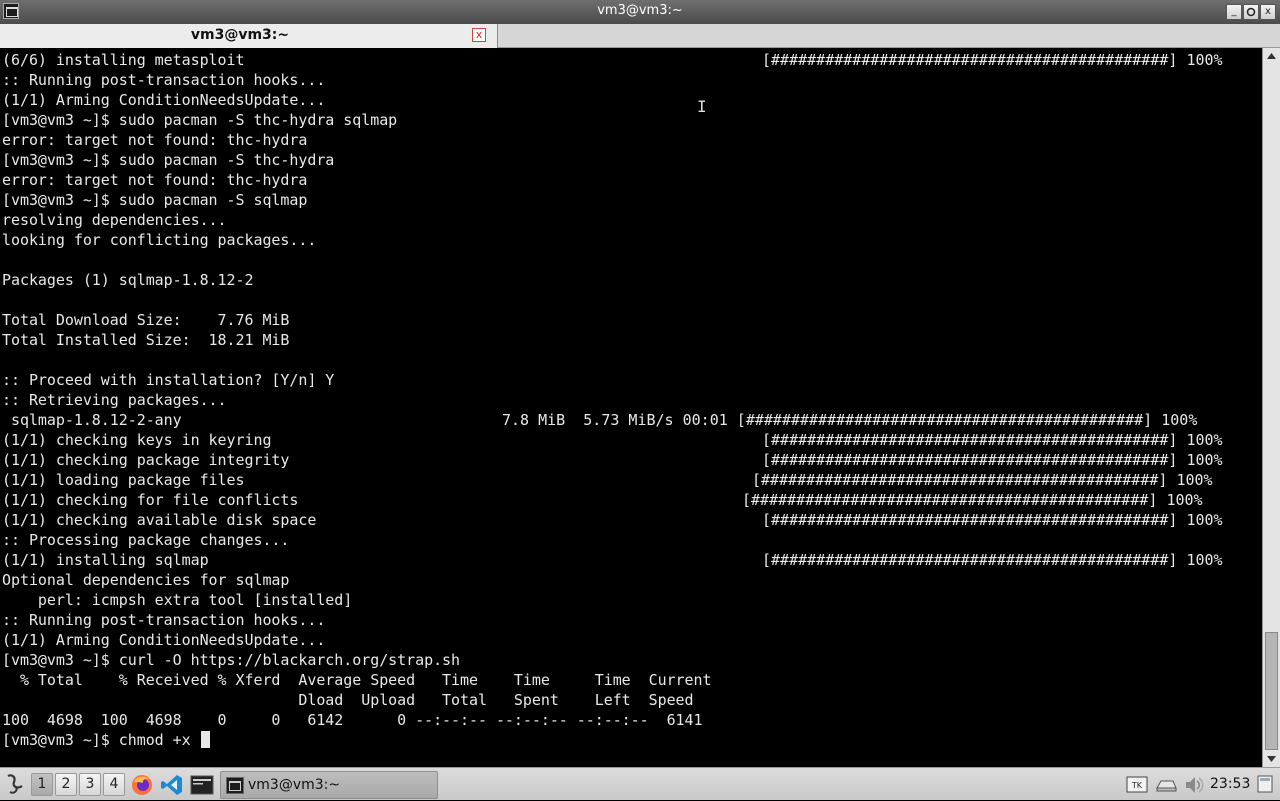 The height and width of the screenshot is (801, 1280). I want to click on maximize-button, so click(1251, 12).